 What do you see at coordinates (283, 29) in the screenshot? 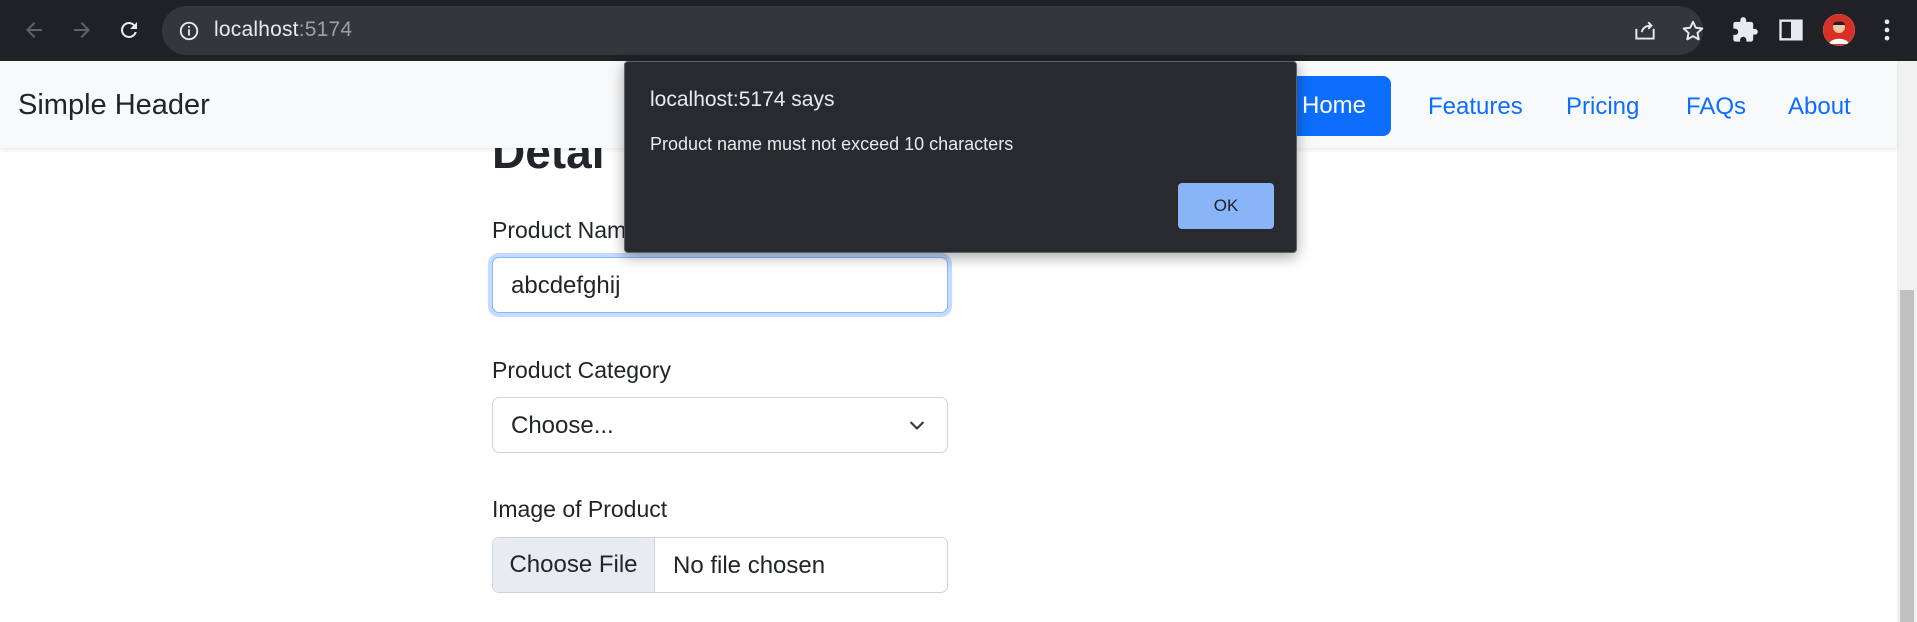
I see `url-text: localhost:5174` at bounding box center [283, 29].